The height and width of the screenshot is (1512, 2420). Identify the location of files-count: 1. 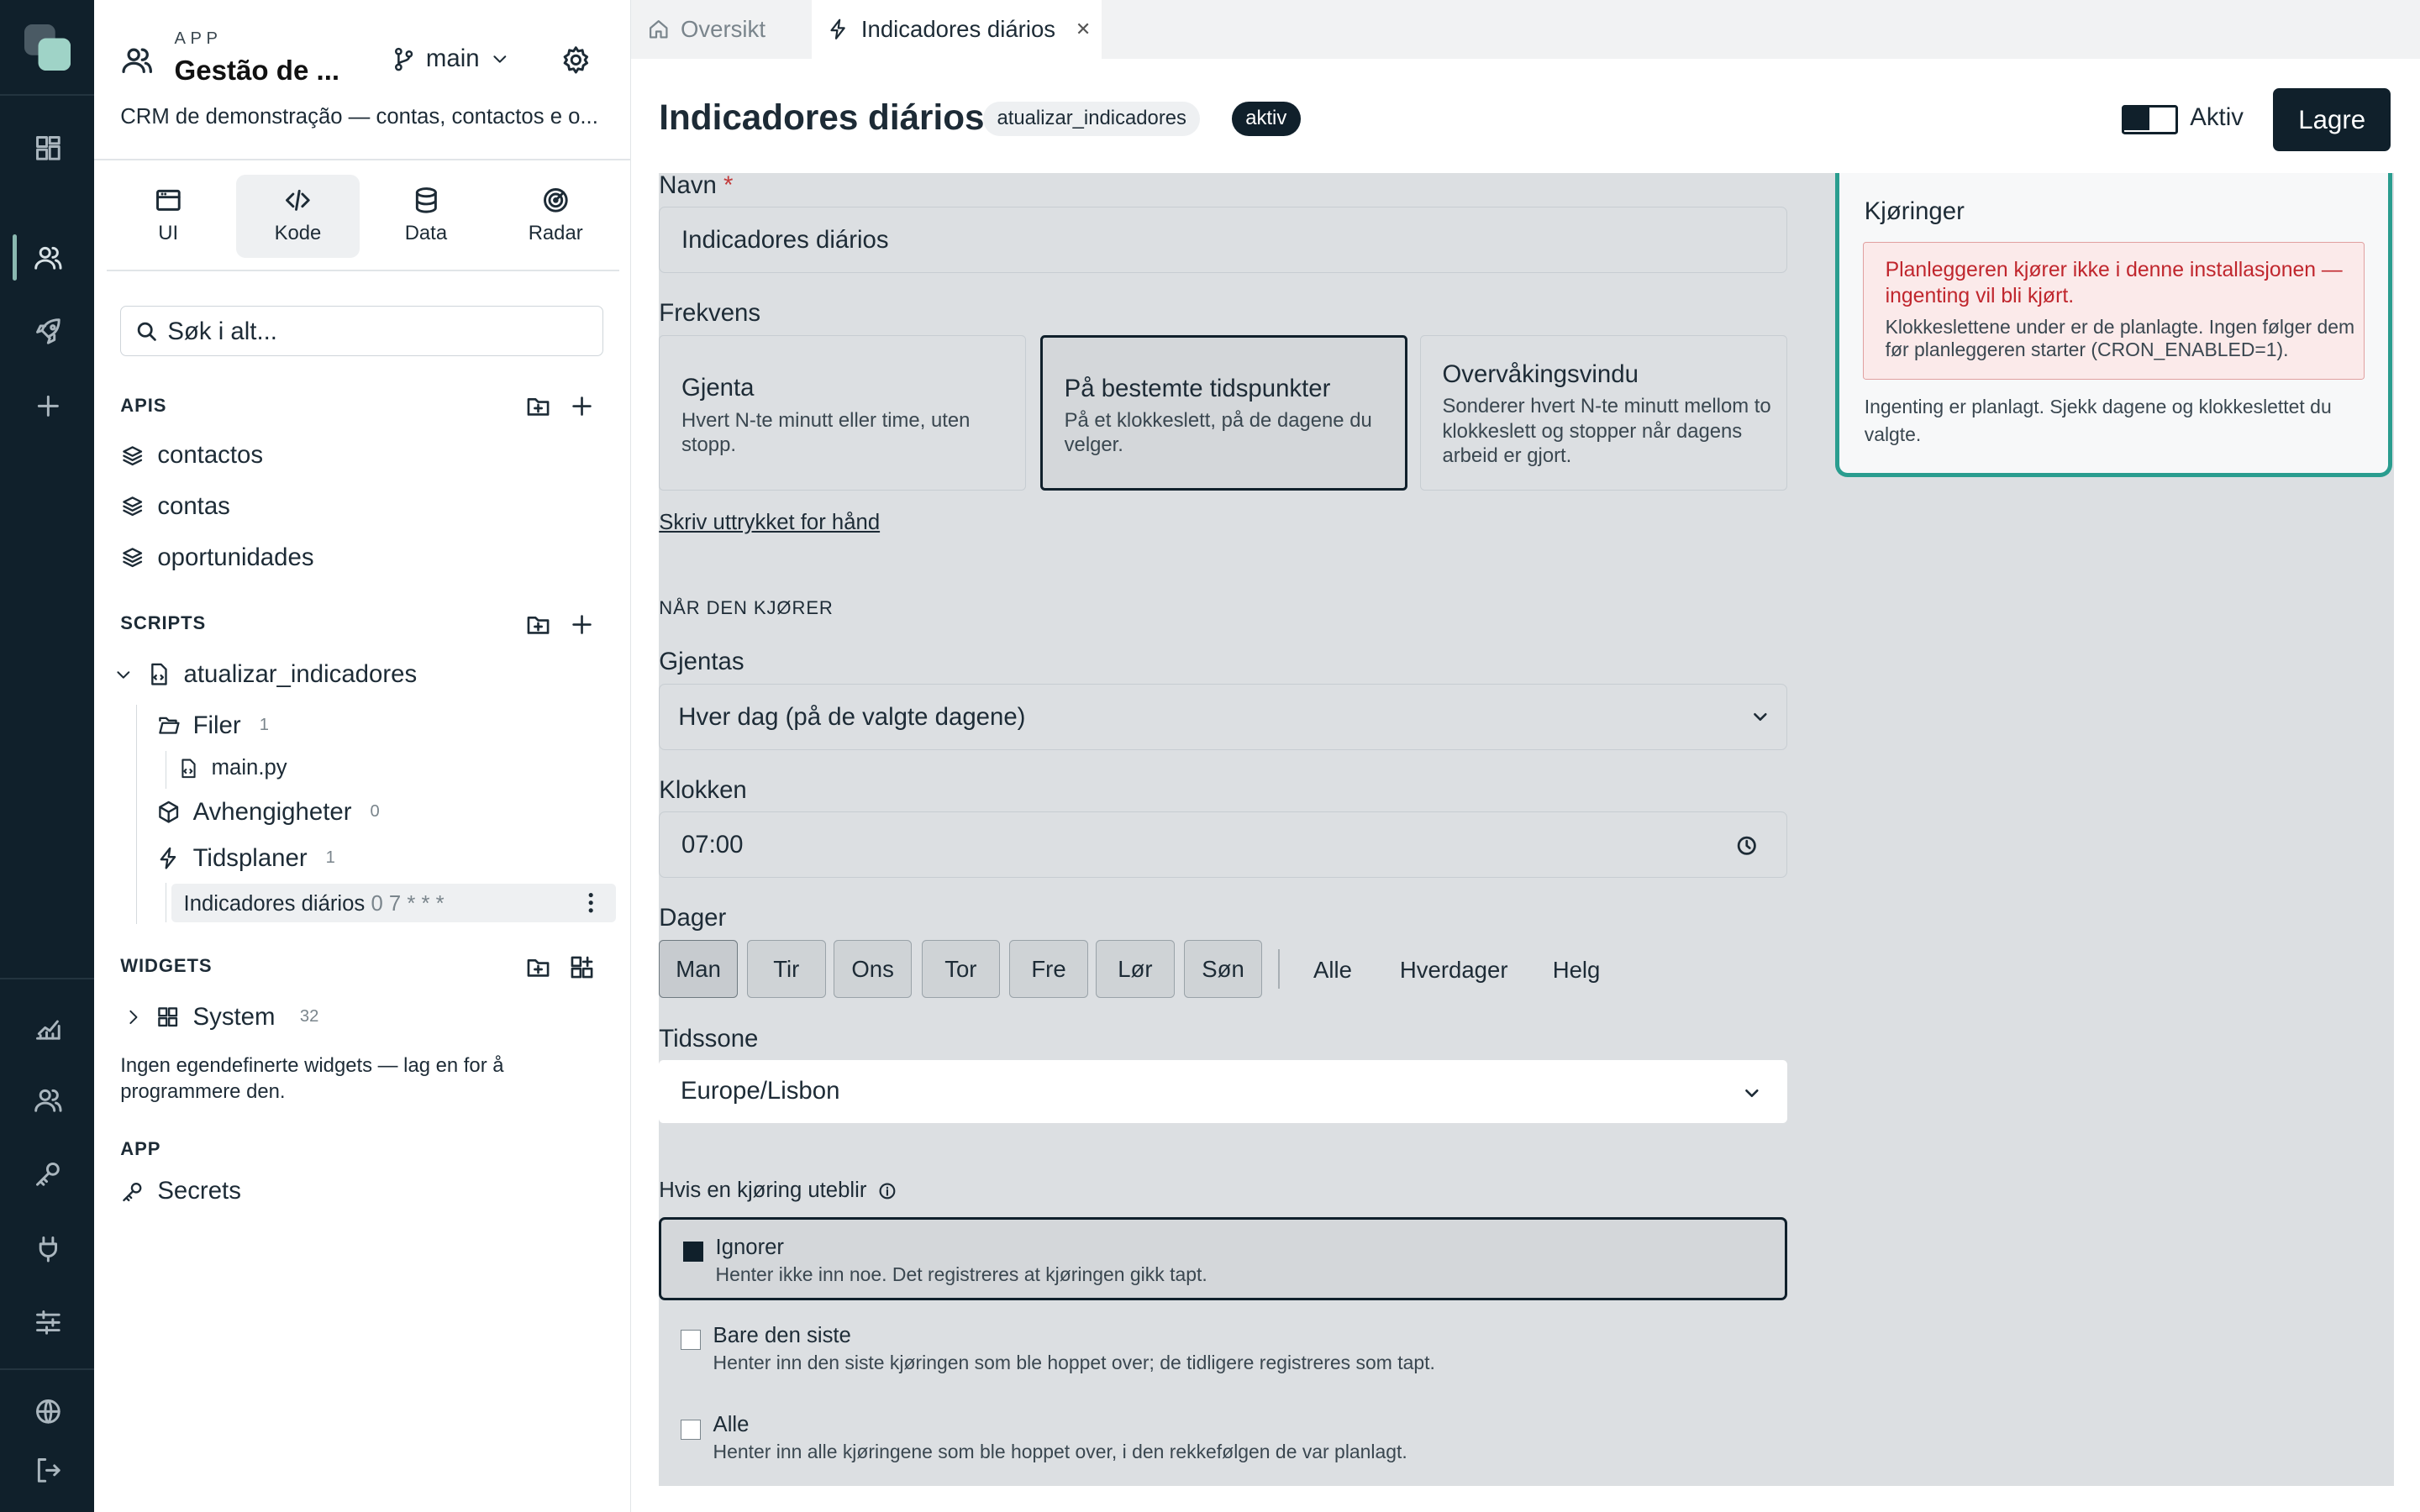
(264, 725).